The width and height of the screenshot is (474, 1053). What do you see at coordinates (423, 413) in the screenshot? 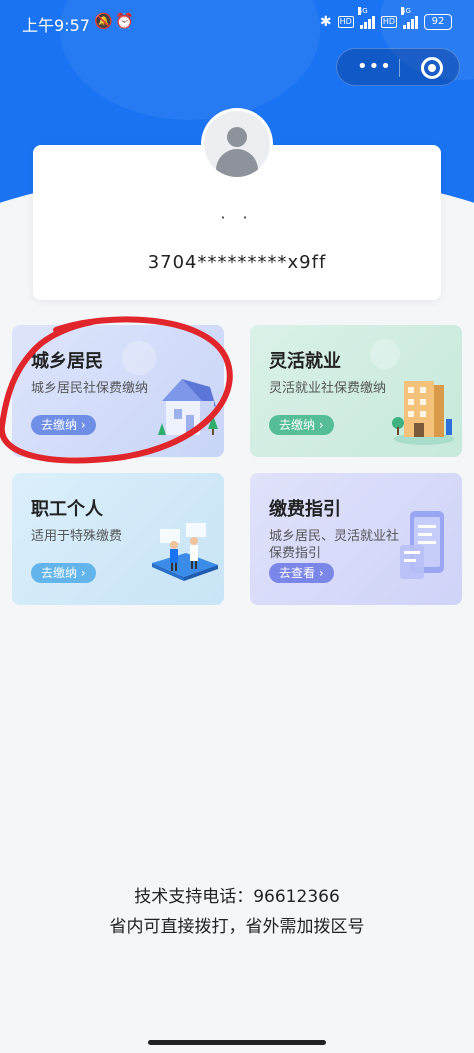
I see `building-illustration` at bounding box center [423, 413].